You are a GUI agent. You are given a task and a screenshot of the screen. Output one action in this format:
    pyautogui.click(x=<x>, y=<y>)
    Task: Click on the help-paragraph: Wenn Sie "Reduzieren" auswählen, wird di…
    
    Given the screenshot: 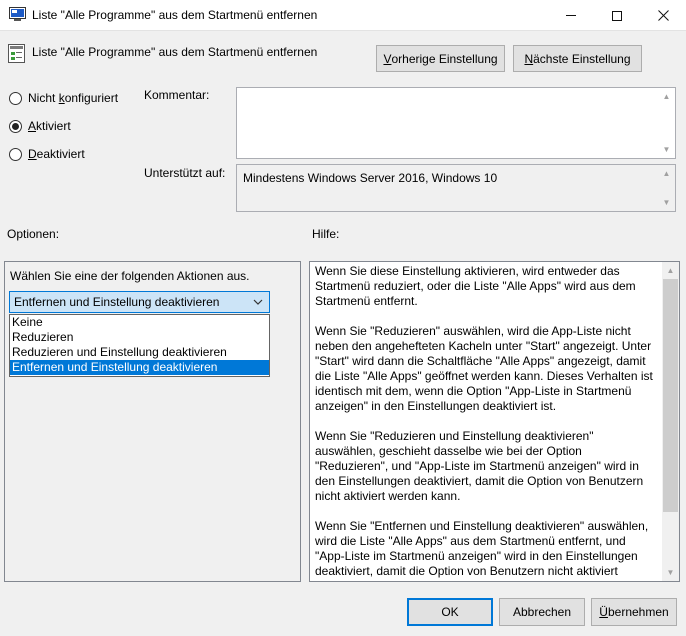 What is the action you would take?
    pyautogui.click(x=484, y=368)
    